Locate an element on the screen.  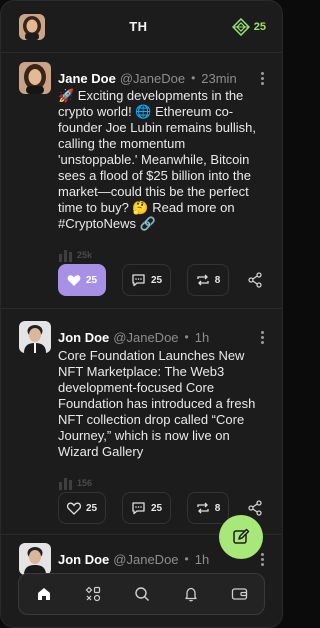
points-badge: 25 is located at coordinates (248, 26).